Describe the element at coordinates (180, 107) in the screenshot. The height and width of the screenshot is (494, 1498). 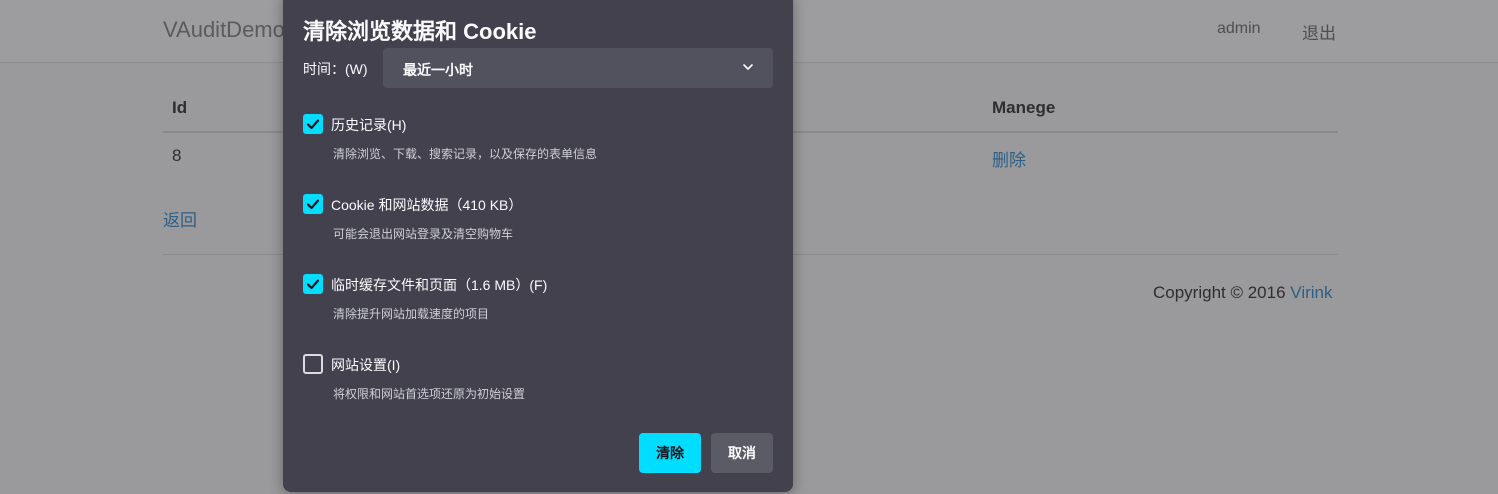
I see `table-header-id: Id` at that location.